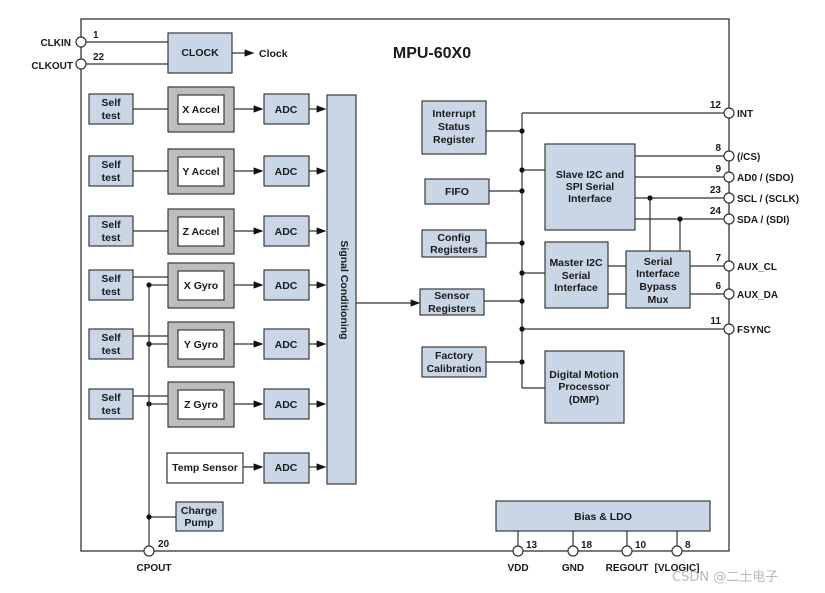 The image size is (825, 593). Describe the element at coordinates (658, 300) in the screenshot. I see `bypass-label-4: Mux` at that location.